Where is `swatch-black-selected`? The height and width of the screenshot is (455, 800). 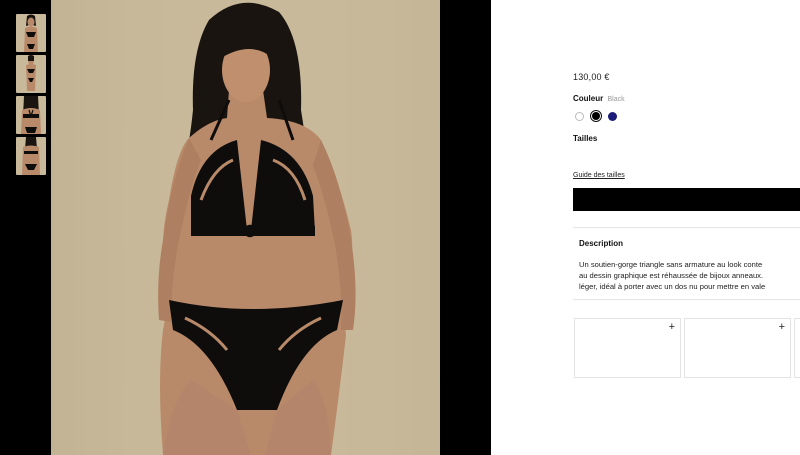
swatch-black-selected is located at coordinates (596, 116).